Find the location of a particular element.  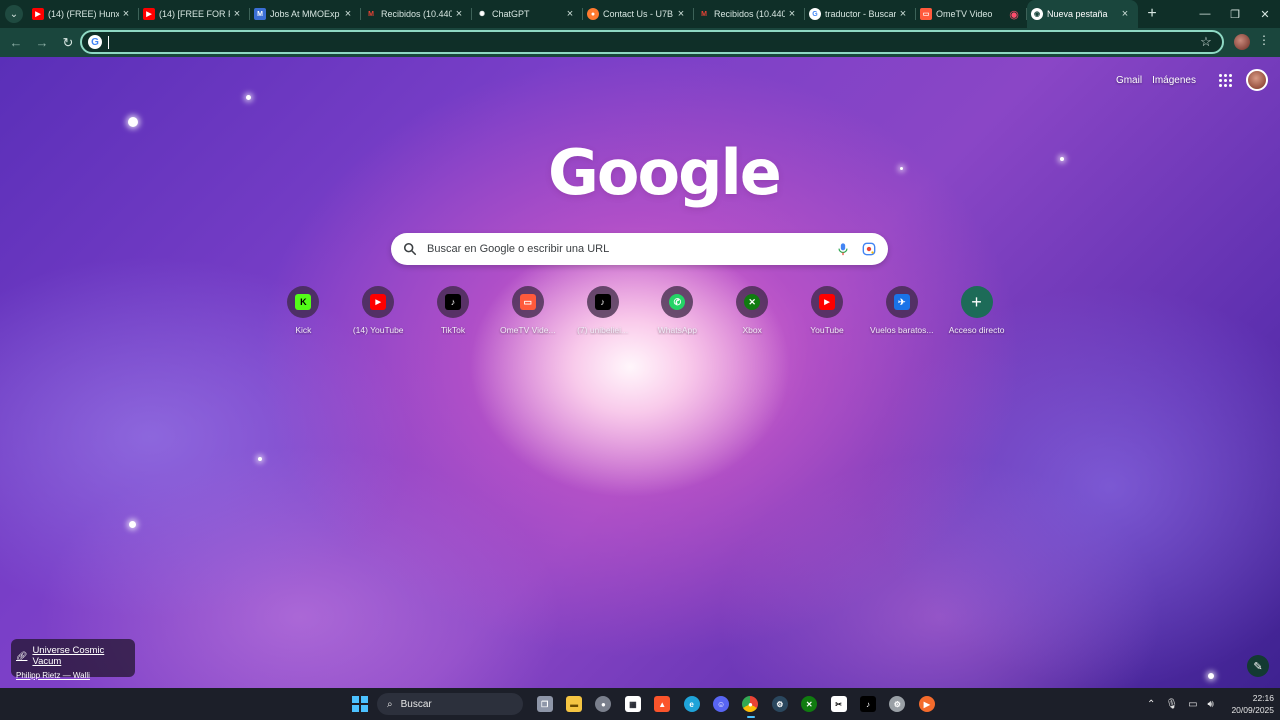

gmail-link: Gmail is located at coordinates (1129, 80).